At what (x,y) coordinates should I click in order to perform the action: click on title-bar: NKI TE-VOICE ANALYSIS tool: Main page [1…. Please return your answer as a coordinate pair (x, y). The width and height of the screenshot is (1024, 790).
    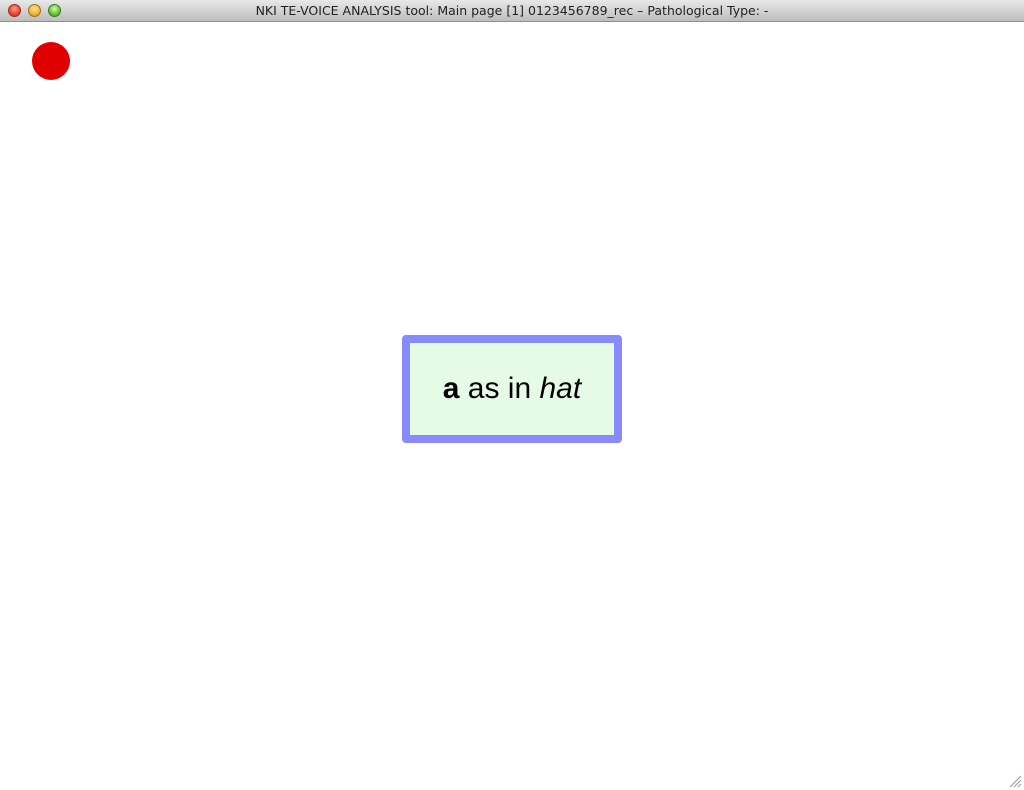
    Looking at the image, I should click on (512, 11).